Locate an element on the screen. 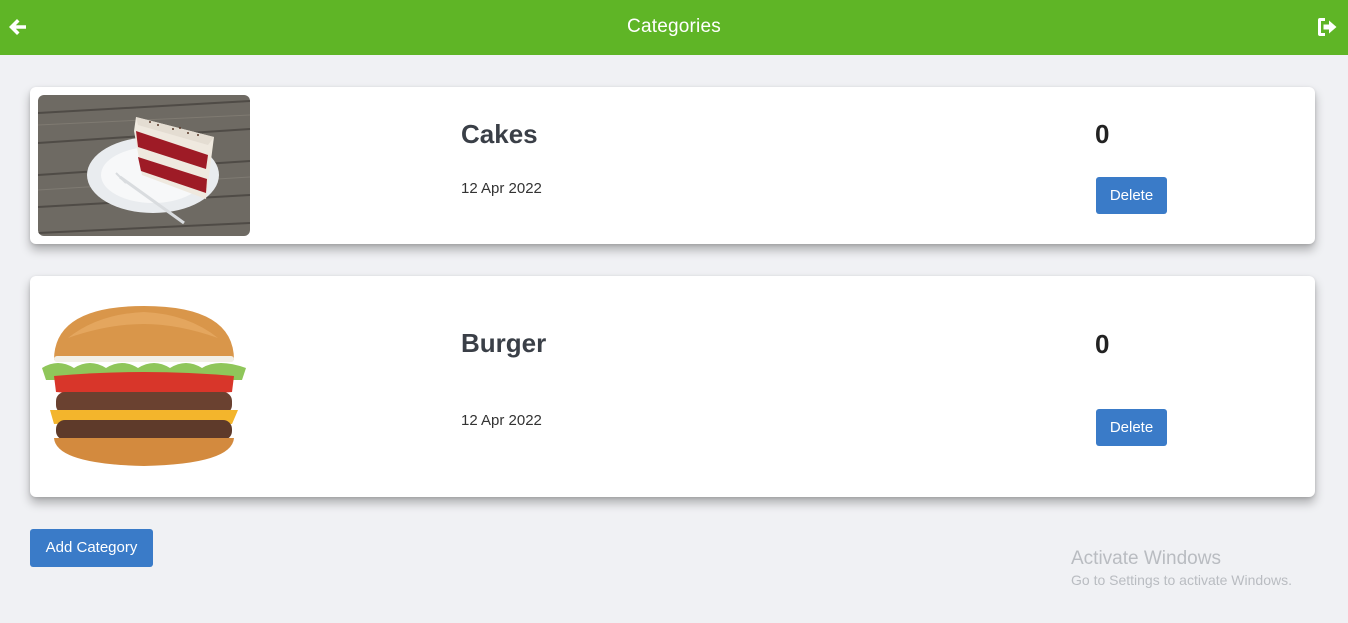 The width and height of the screenshot is (1348, 623). category-name: Burger is located at coordinates (504, 343).